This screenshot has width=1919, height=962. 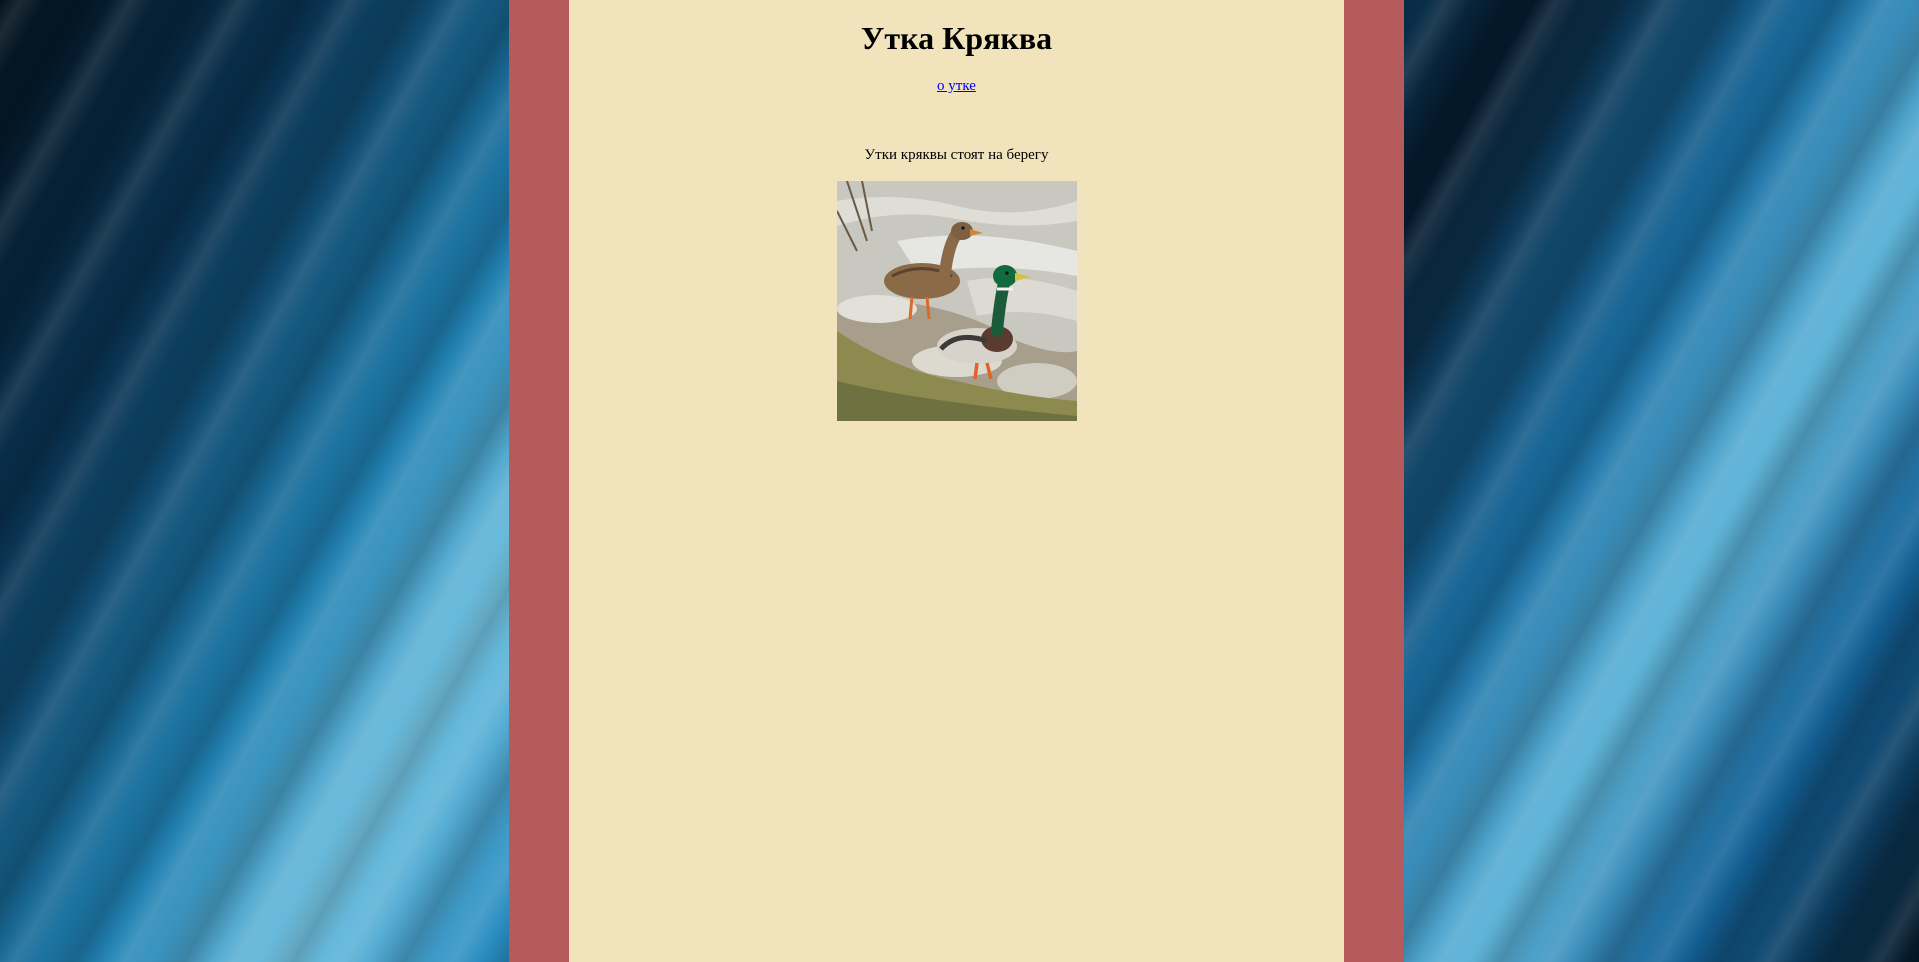 What do you see at coordinates (956, 86) in the screenshot?
I see `about-duck-link: о утке` at bounding box center [956, 86].